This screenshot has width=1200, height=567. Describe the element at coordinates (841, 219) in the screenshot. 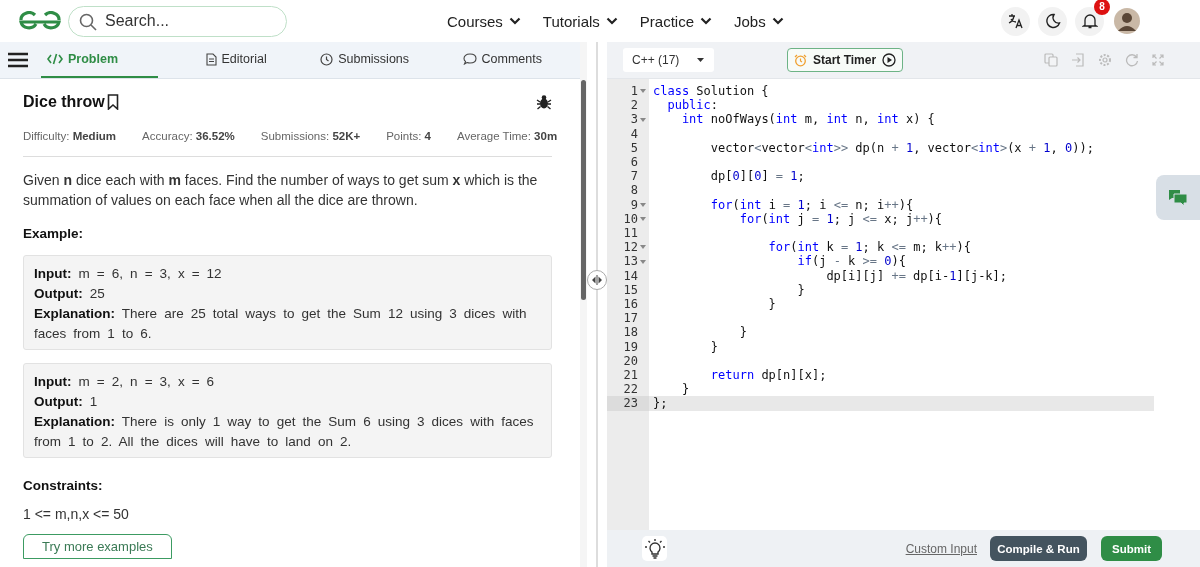

I see `code-line: for(int j = 1; j <= x; j++){` at that location.